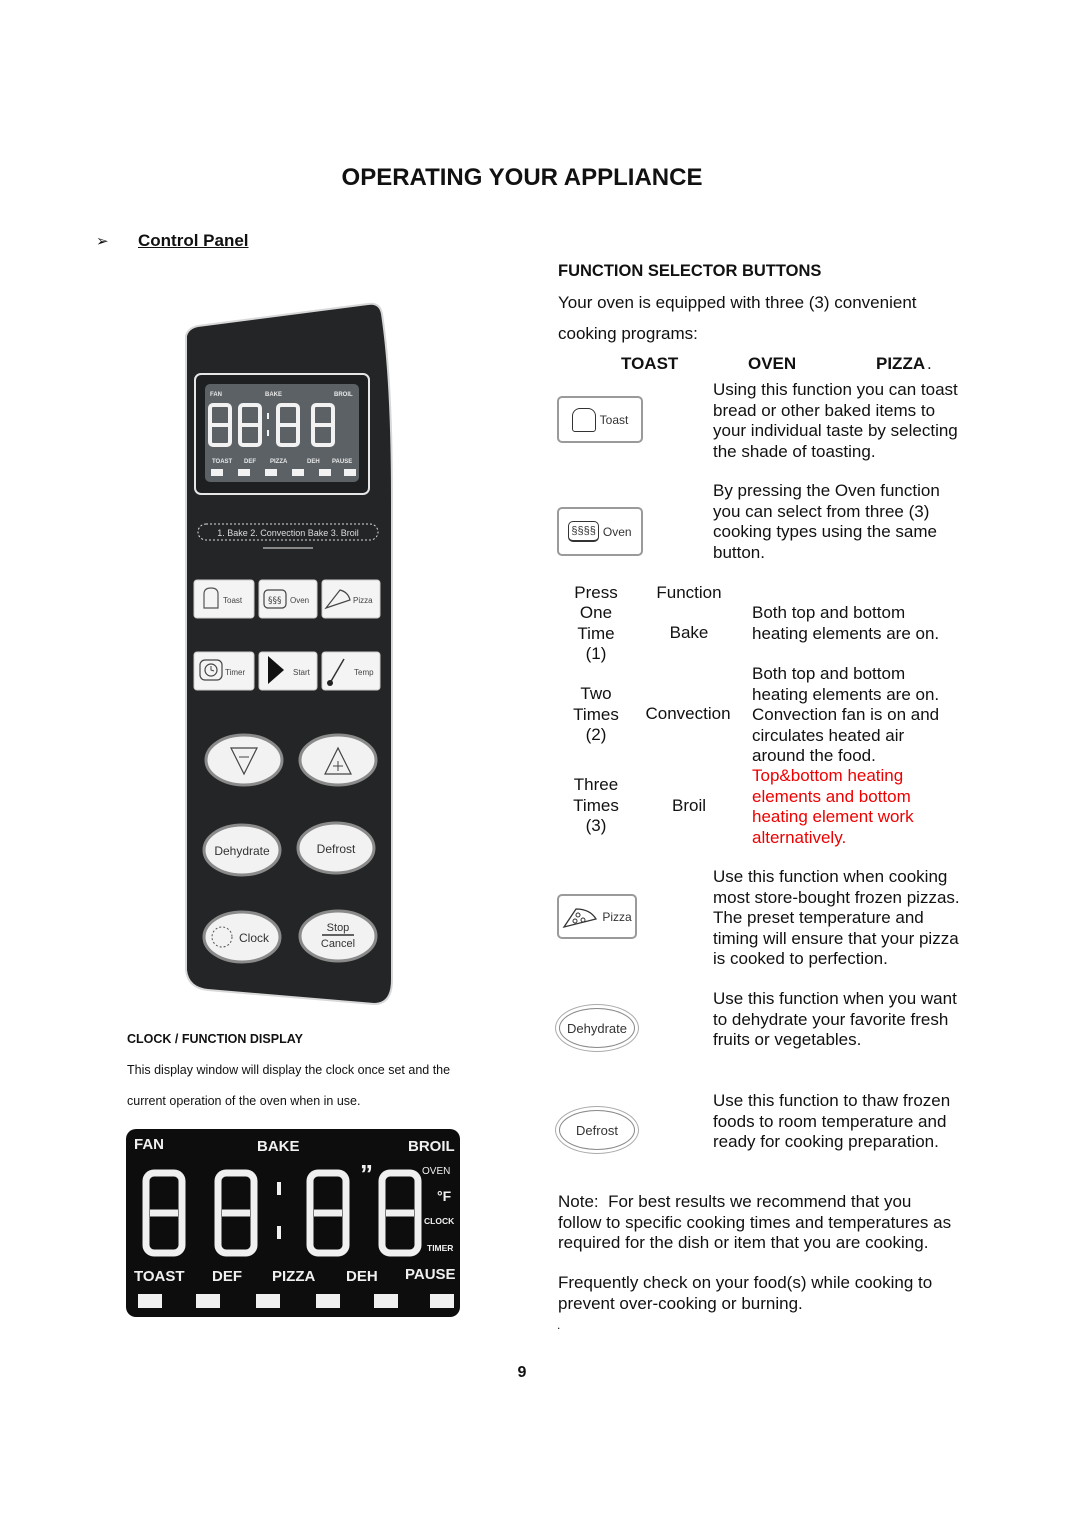 This screenshot has width=1080, height=1528. What do you see at coordinates (338, 944) in the screenshot?
I see `cancel-label: Cancel` at bounding box center [338, 944].